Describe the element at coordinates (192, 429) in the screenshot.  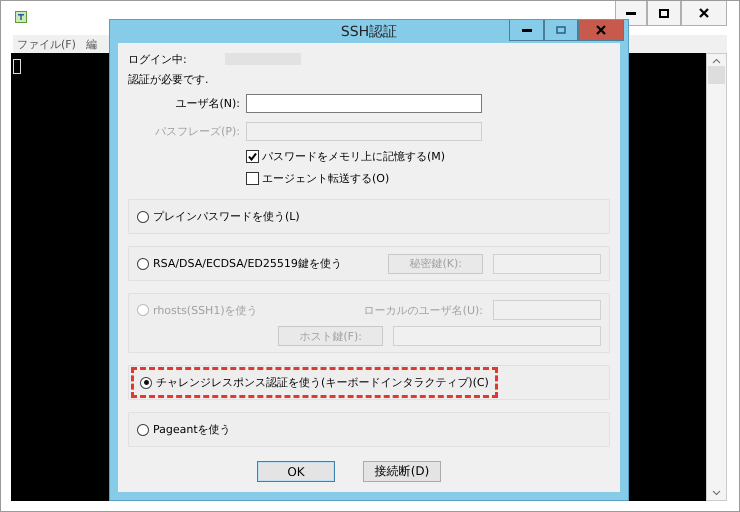
I see `radio-label: Pageantを使う` at that location.